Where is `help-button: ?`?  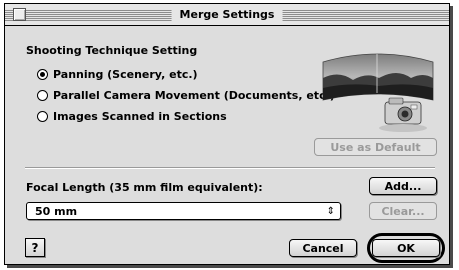 help-button: ? is located at coordinates (35, 247).